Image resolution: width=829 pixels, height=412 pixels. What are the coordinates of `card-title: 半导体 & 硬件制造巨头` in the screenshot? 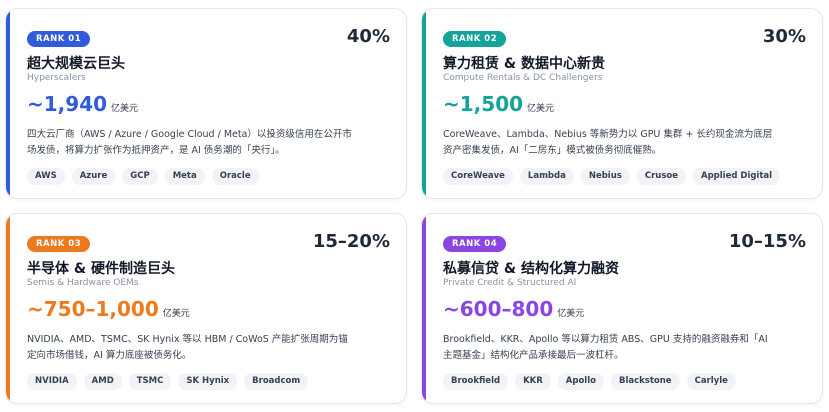 It's located at (101, 269).